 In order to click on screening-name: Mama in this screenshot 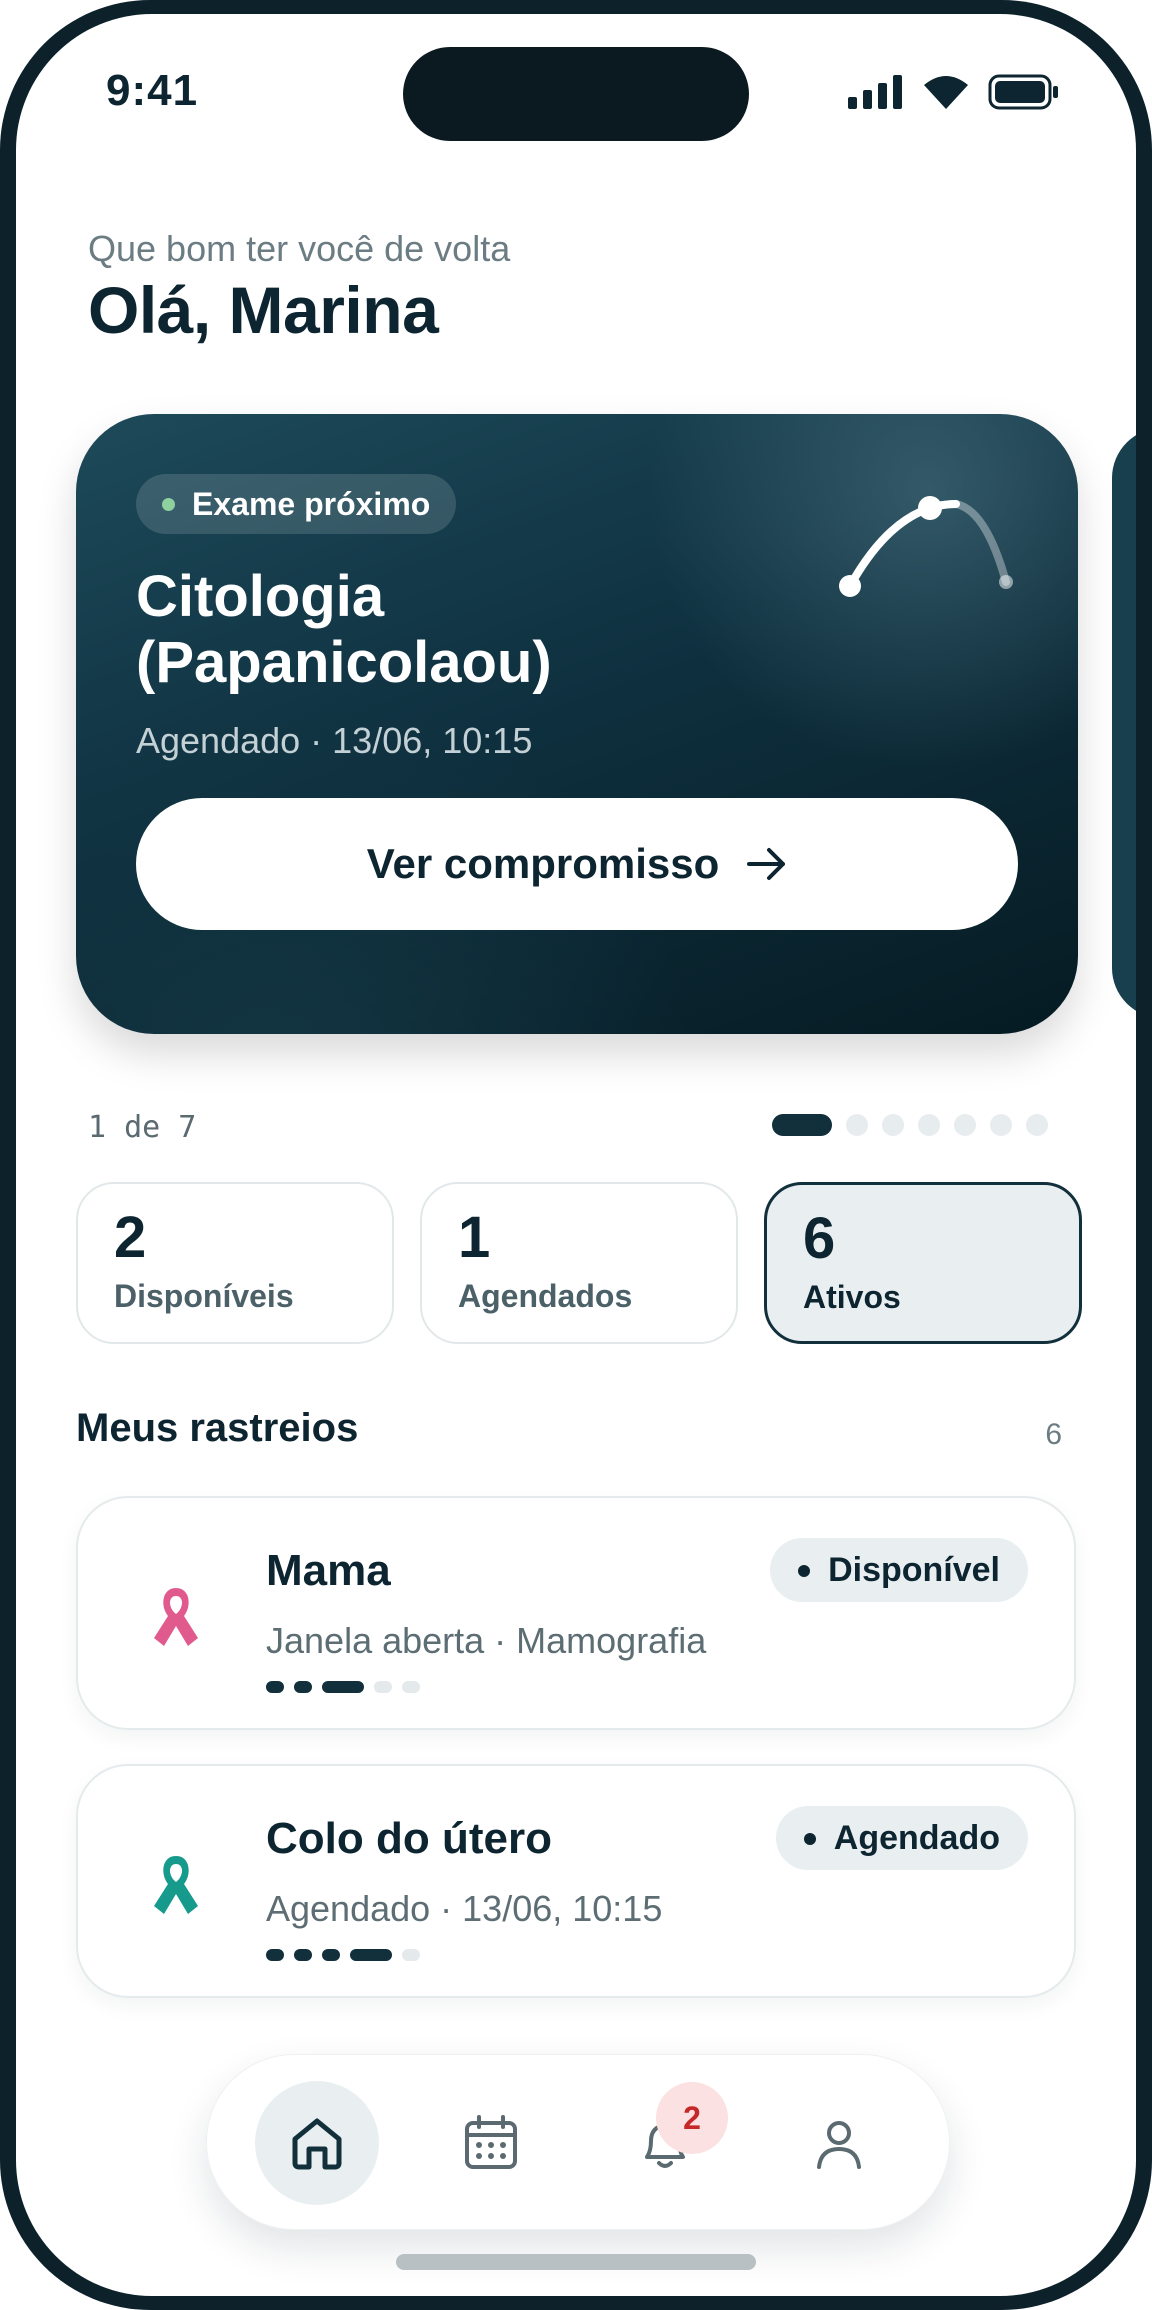, I will do `click(328, 1570)`.